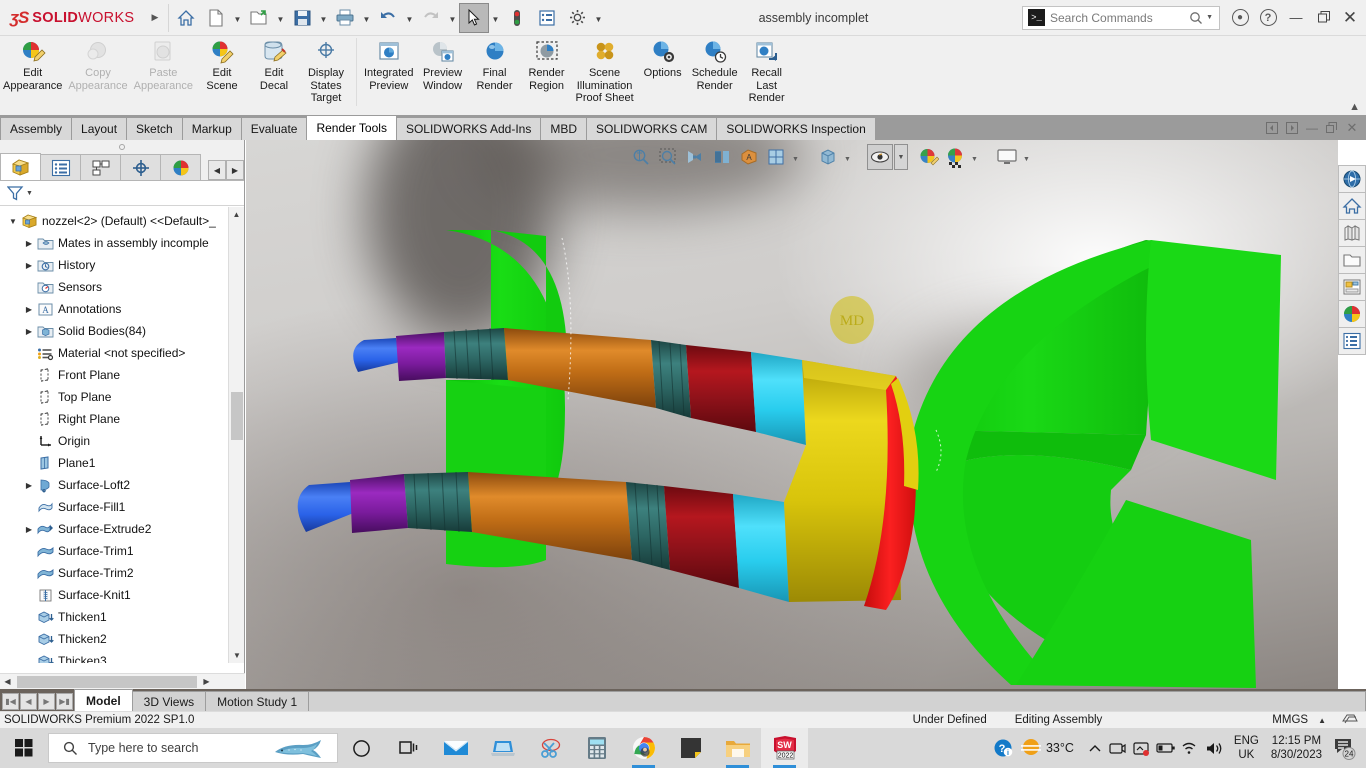  What do you see at coordinates (495, 64) in the screenshot?
I see `ribbon-final-render: Final Render` at bounding box center [495, 64].